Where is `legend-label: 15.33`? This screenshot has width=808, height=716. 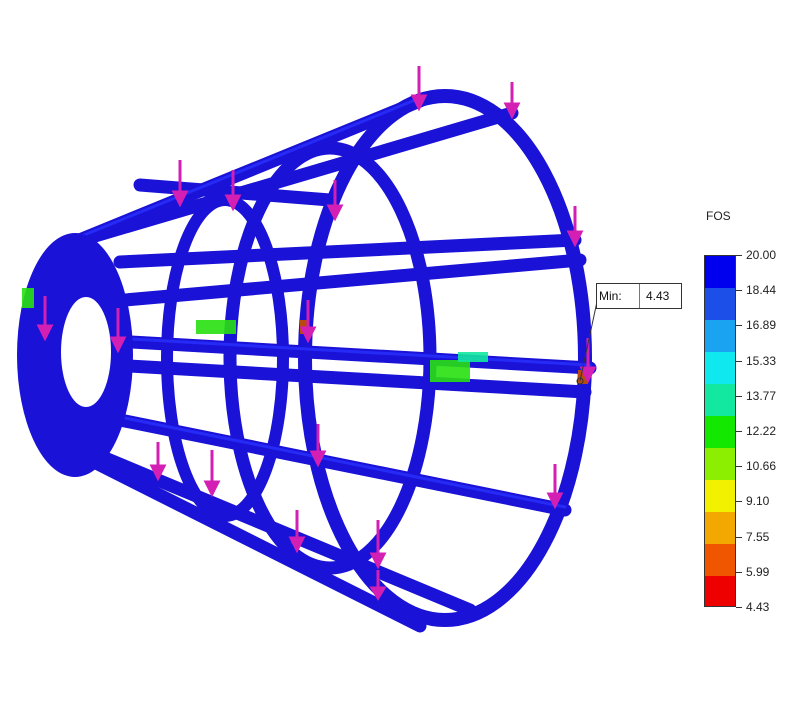
legend-label: 15.33 is located at coordinates (761, 360).